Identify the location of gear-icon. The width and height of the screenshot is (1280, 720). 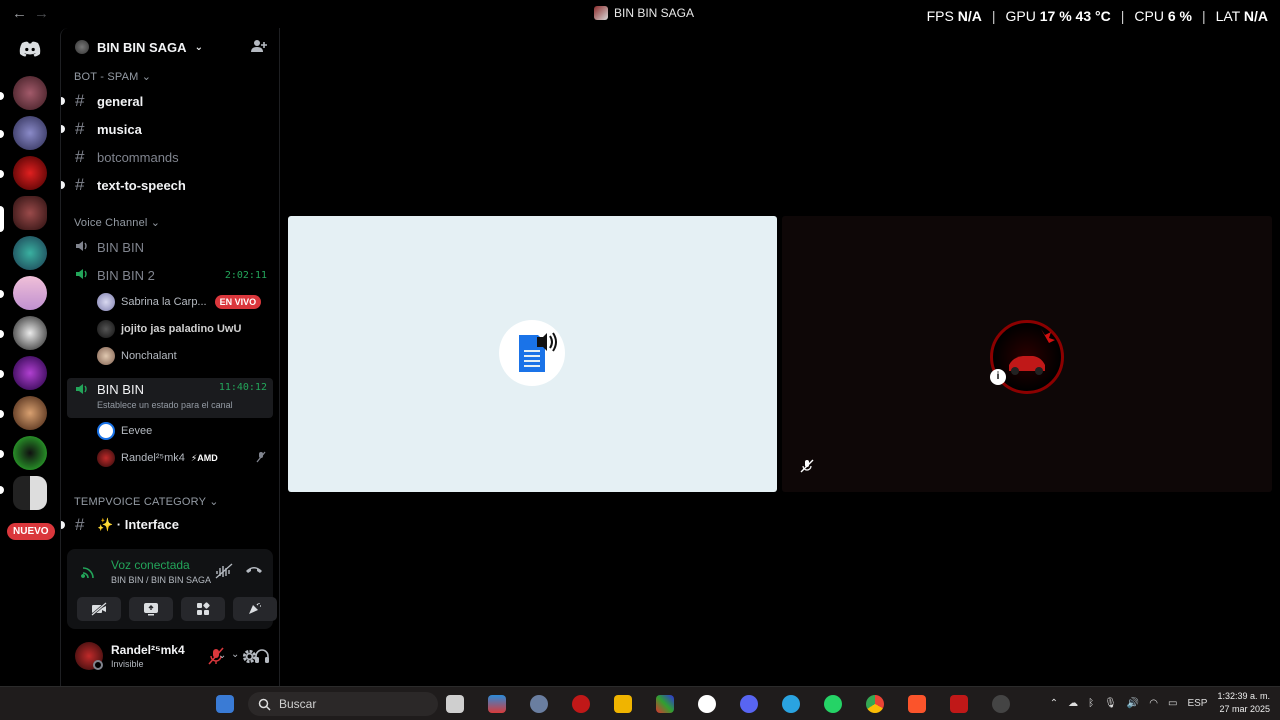
(249, 659).